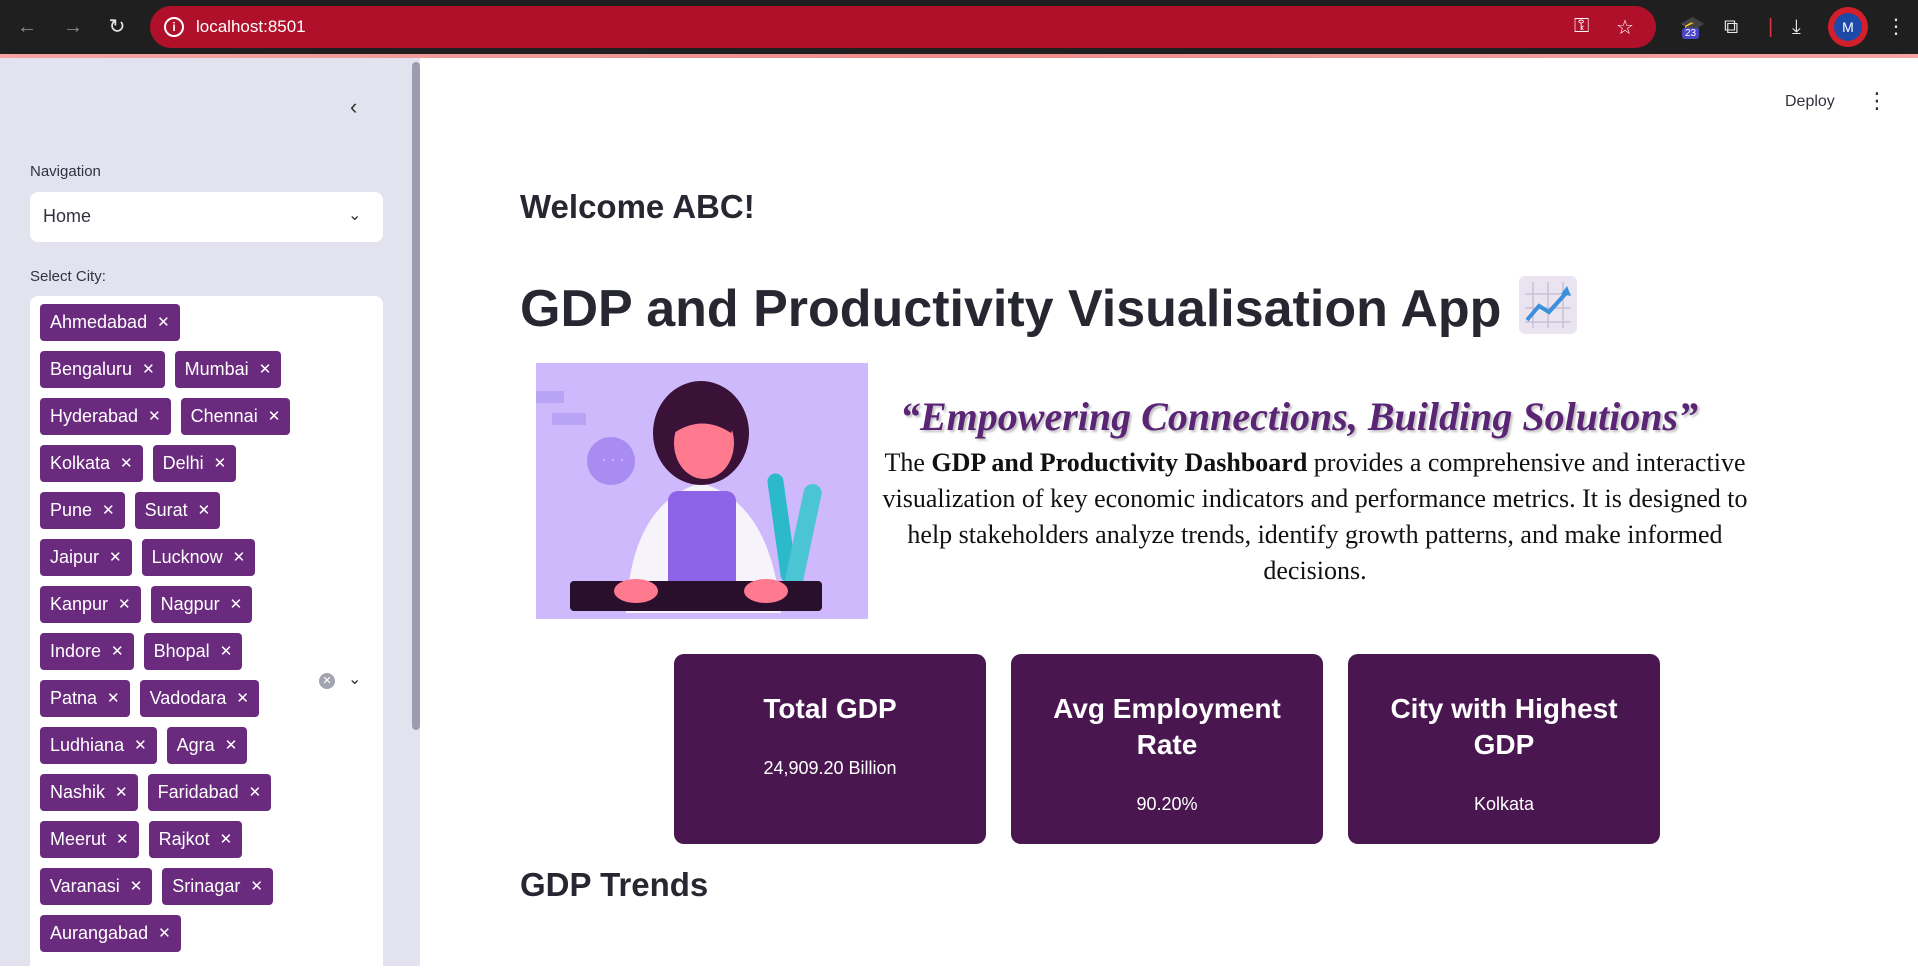  Describe the element at coordinates (614, 884) in the screenshot. I see `gdp-trends-heading: GDP Trends` at that location.